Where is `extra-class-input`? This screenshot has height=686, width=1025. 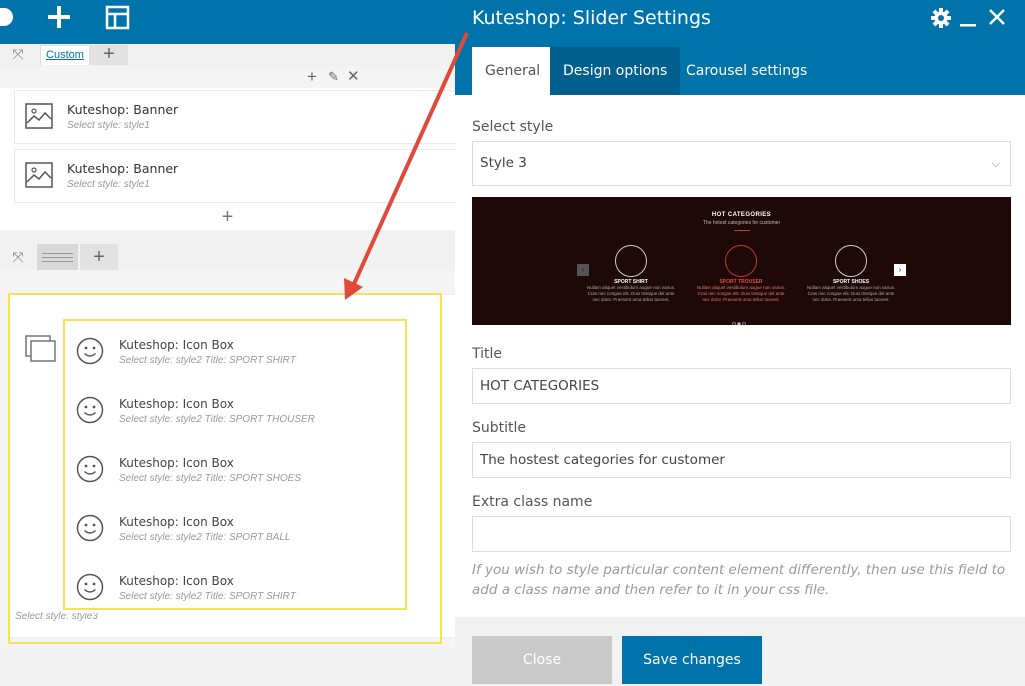
extra-class-input is located at coordinates (741, 534).